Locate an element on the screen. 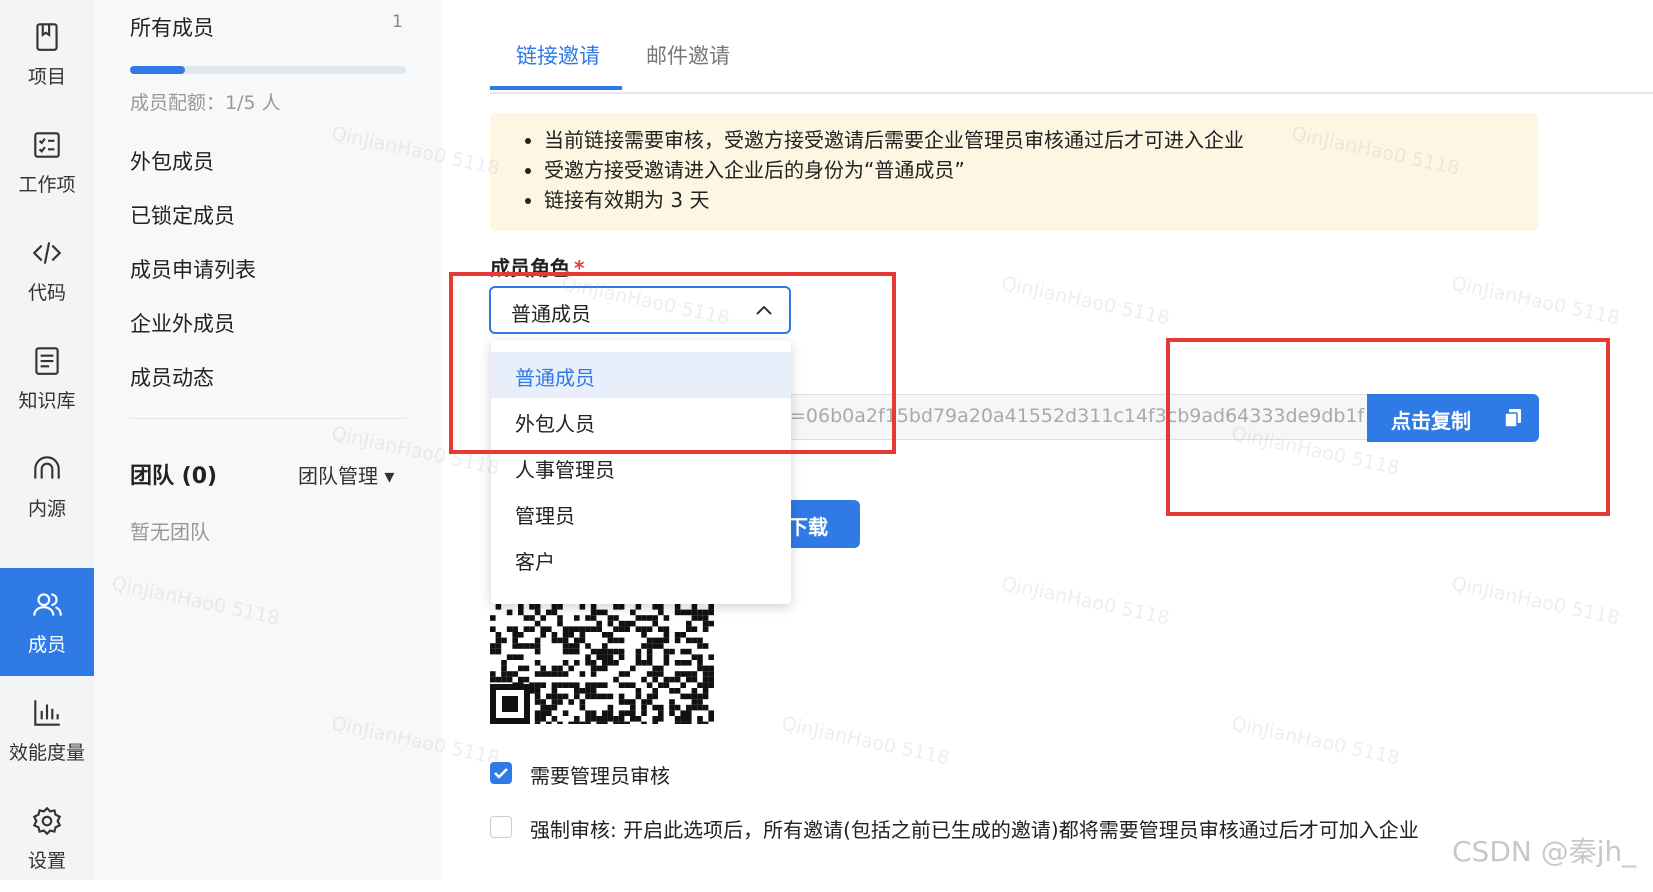 Image resolution: width=1653 pixels, height=892 pixels. locked-members-link: 已锁定成员 is located at coordinates (182, 215).